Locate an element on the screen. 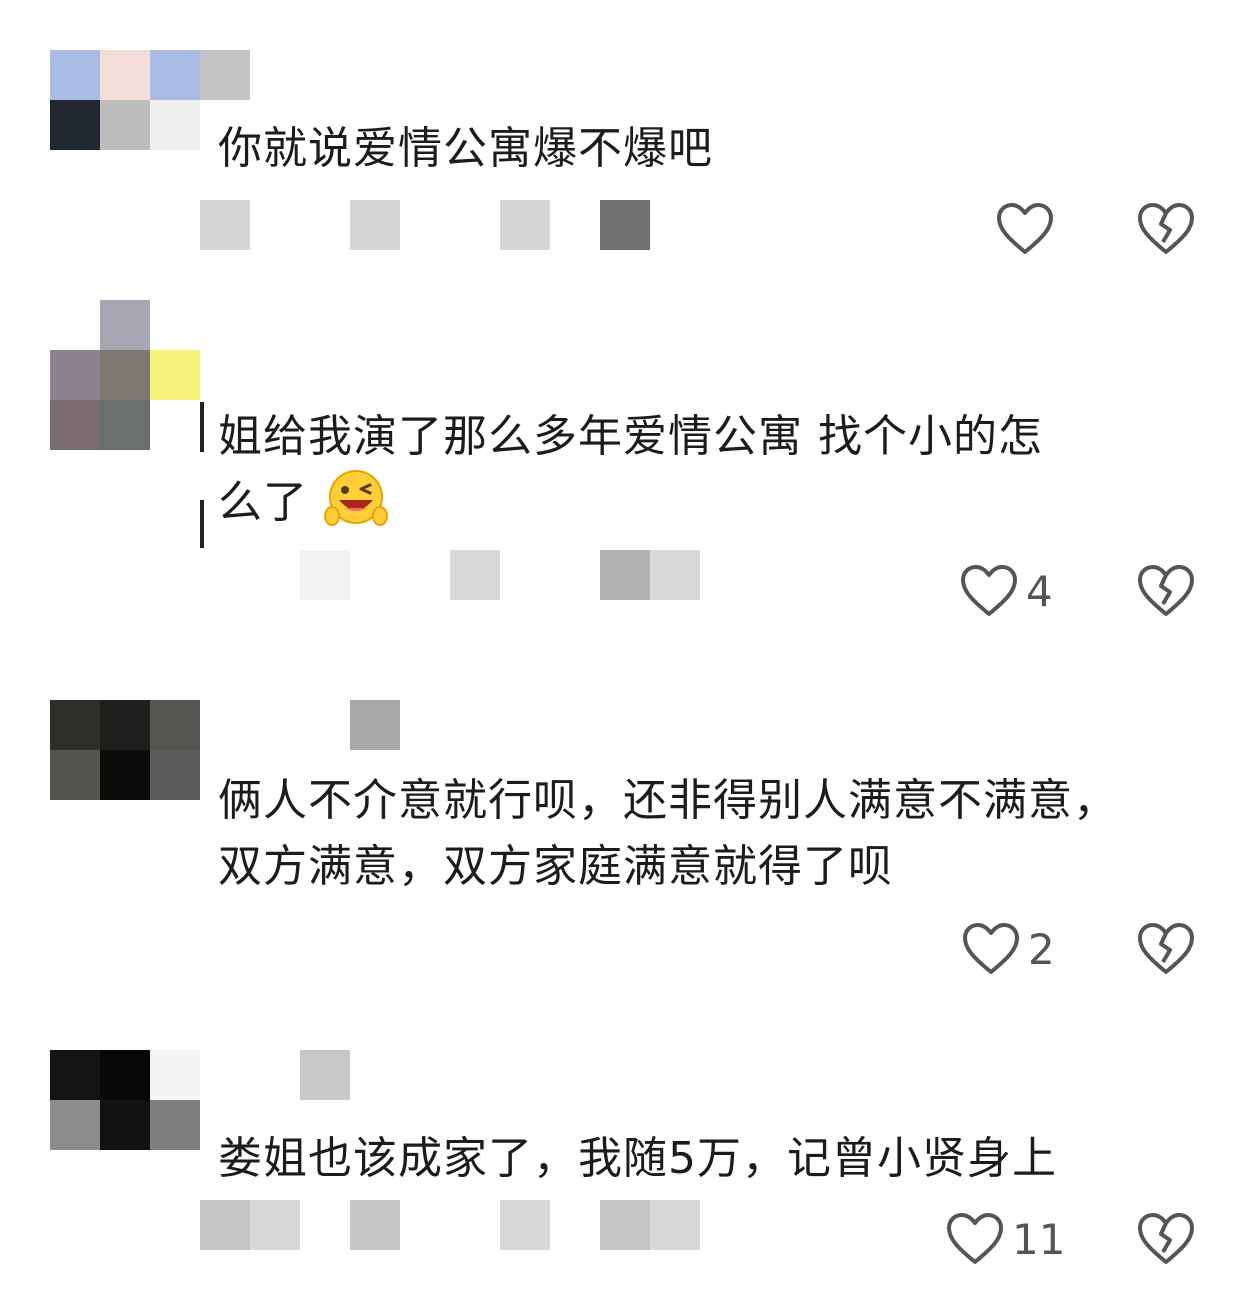 This screenshot has height=1297, width=1260. comment-text: 俩人不介意就行呗，还非得别人满意不满意， 双方满意，双方家庭满意就得了呗 is located at coordinates (668, 833).